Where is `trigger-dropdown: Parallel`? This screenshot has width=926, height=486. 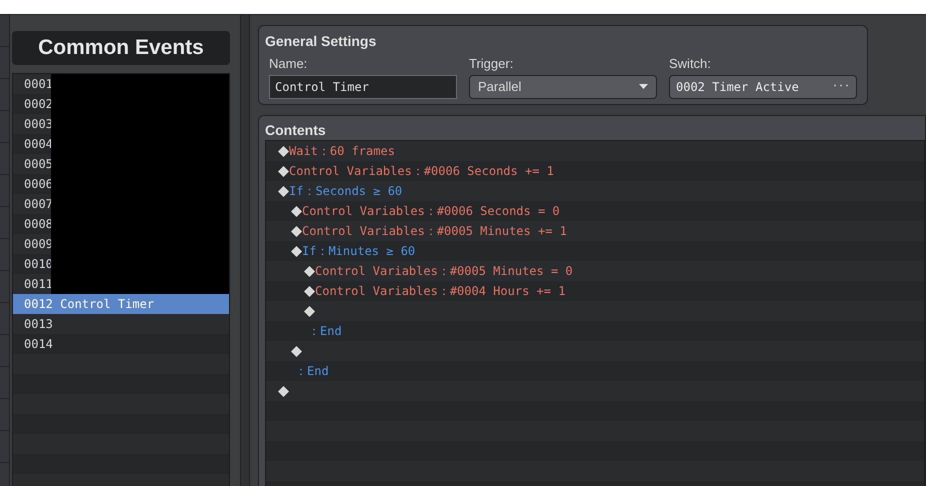
trigger-dropdown: Parallel is located at coordinates (563, 86).